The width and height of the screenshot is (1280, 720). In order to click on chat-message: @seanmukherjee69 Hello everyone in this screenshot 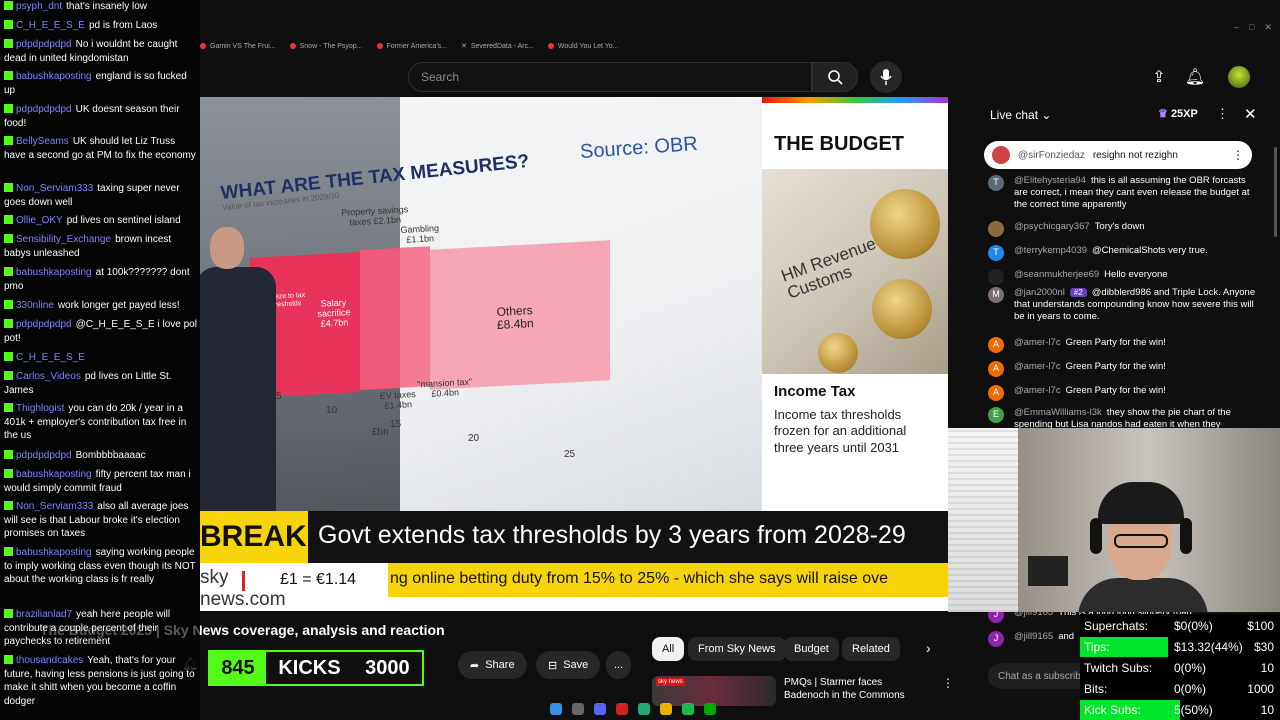, I will do `click(1123, 277)`.